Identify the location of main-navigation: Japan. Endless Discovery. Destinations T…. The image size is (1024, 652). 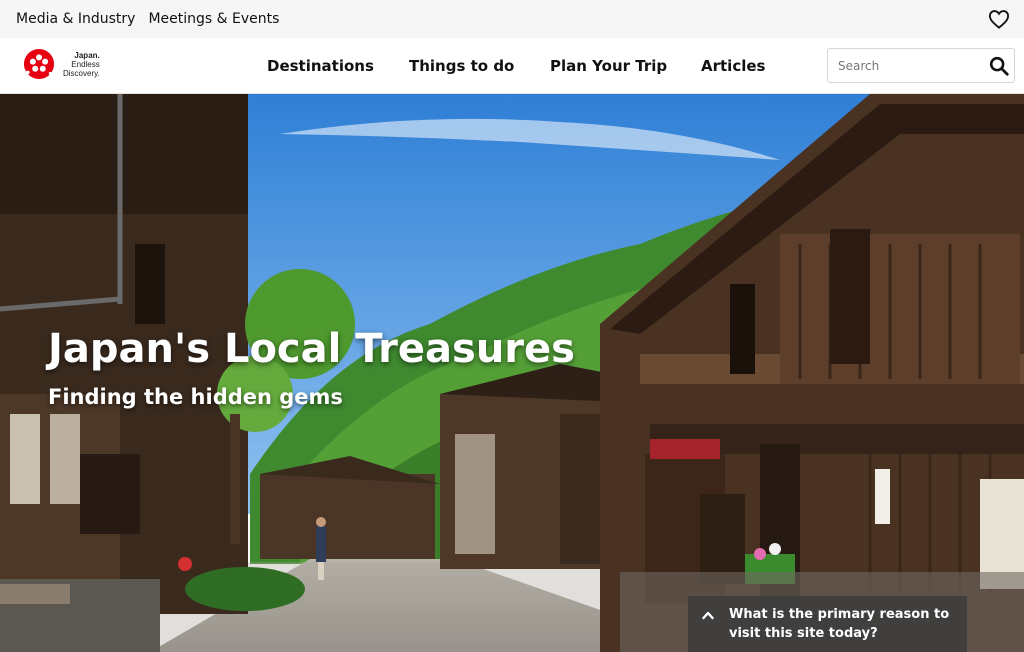
(512, 66).